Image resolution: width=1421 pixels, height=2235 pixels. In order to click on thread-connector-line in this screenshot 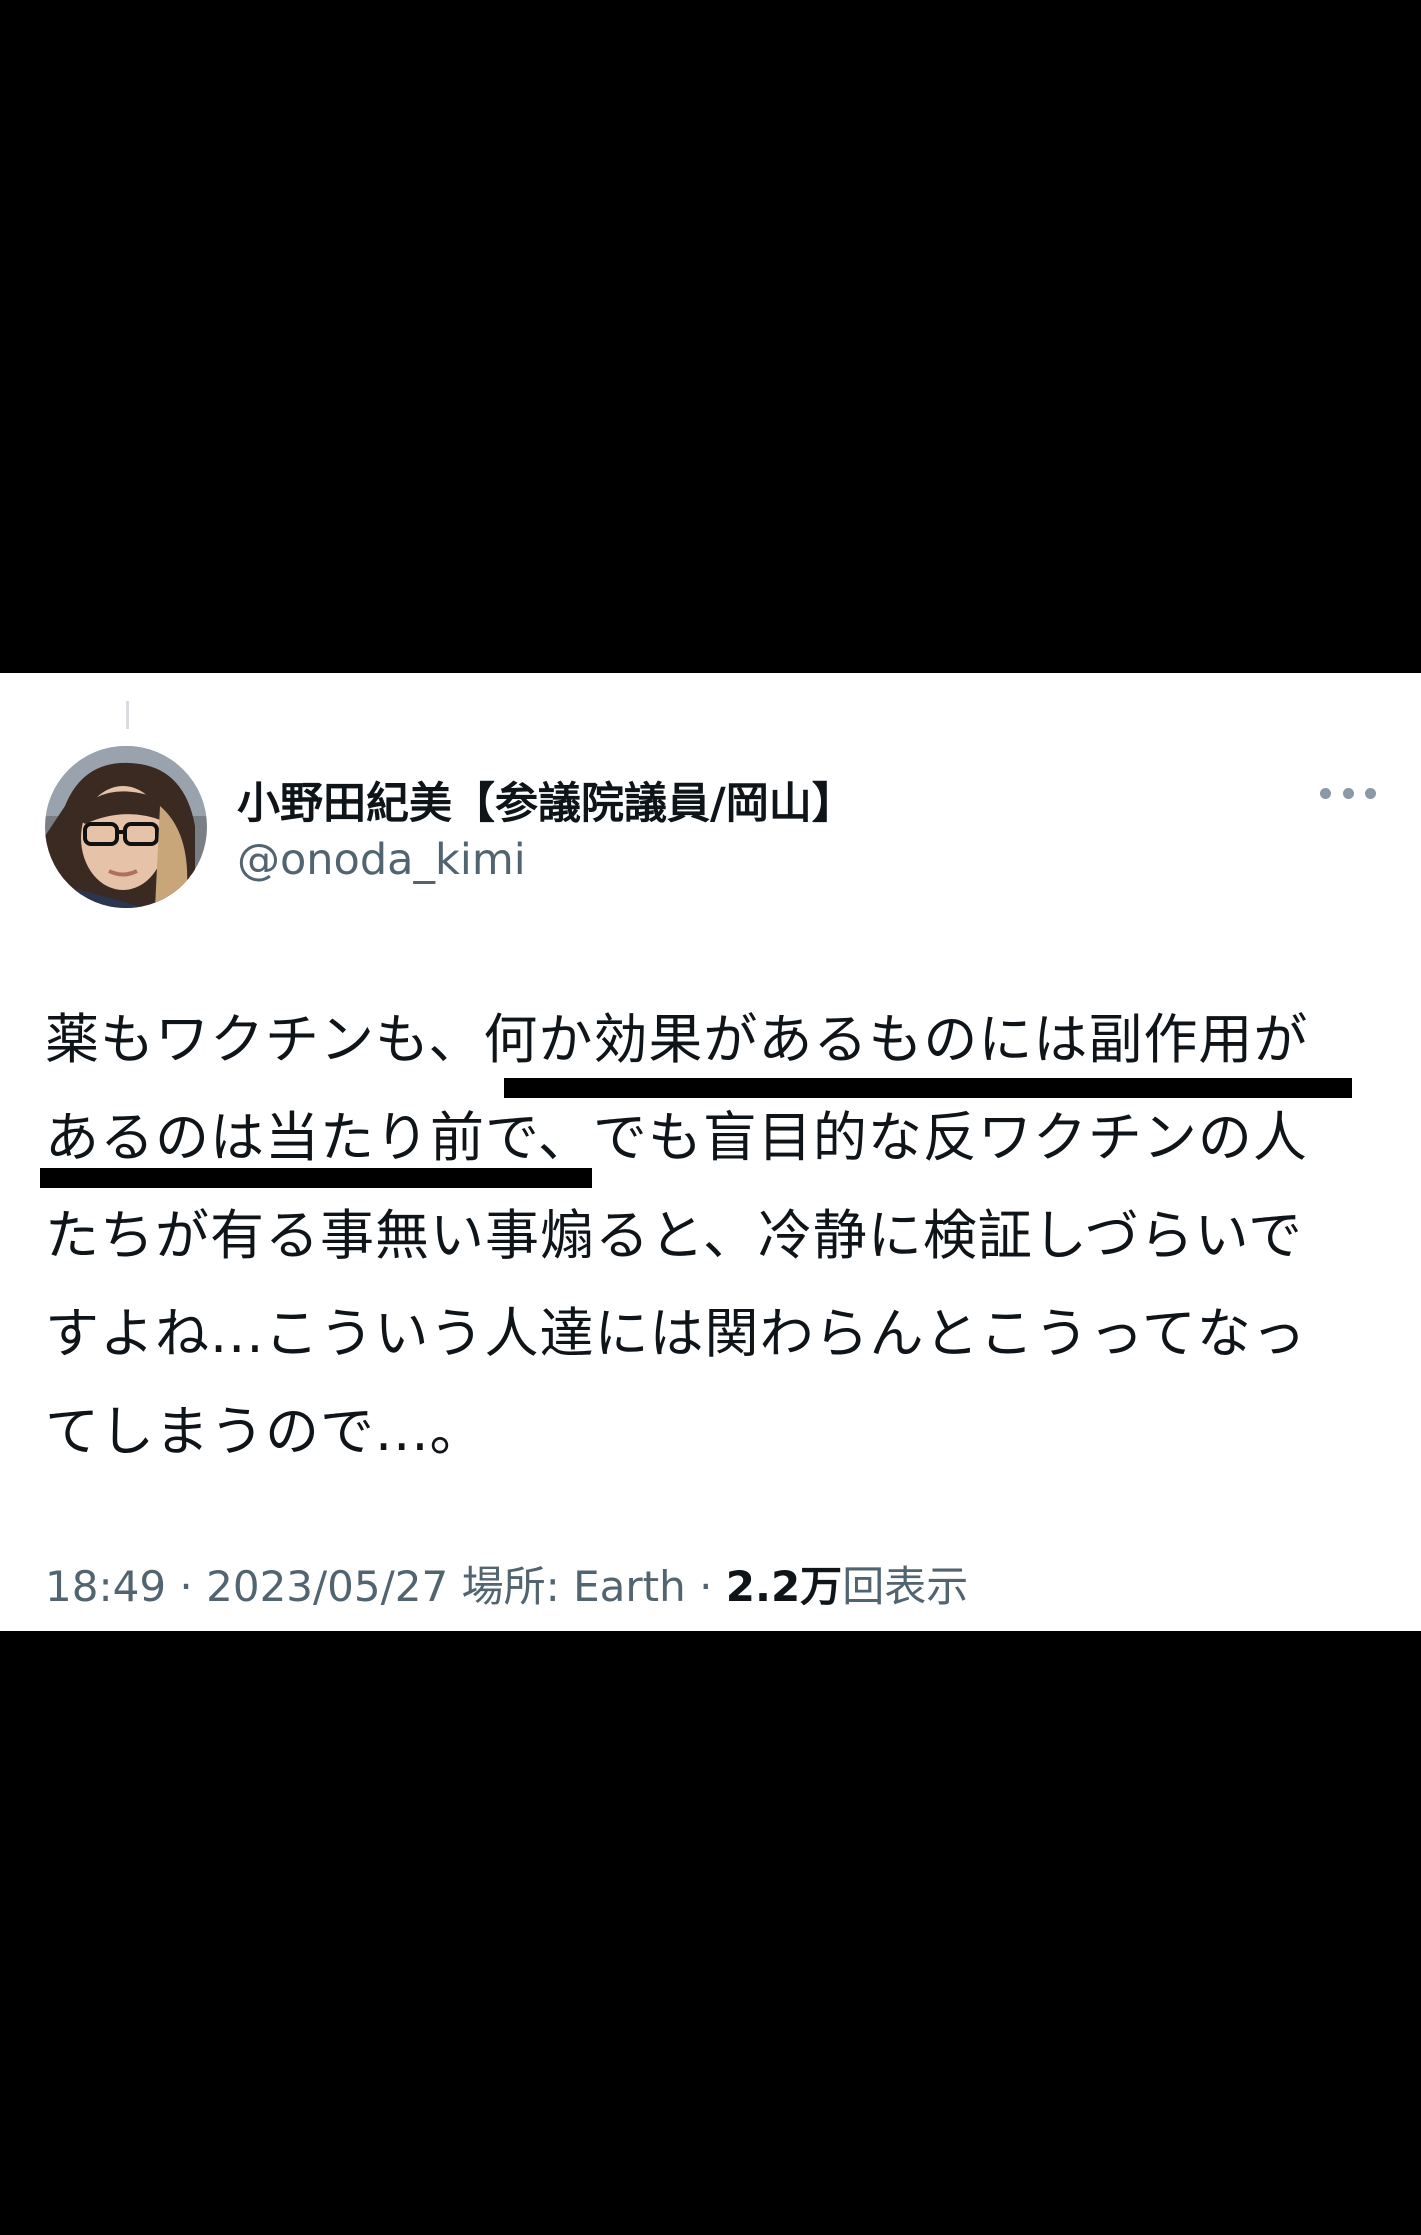, I will do `click(127, 715)`.